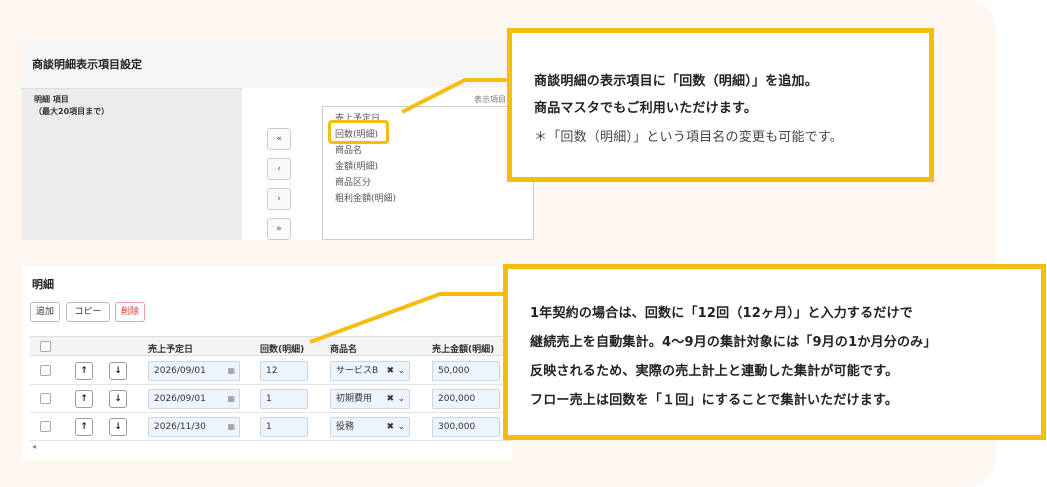  I want to click on copy-button: コピー, so click(88, 312).